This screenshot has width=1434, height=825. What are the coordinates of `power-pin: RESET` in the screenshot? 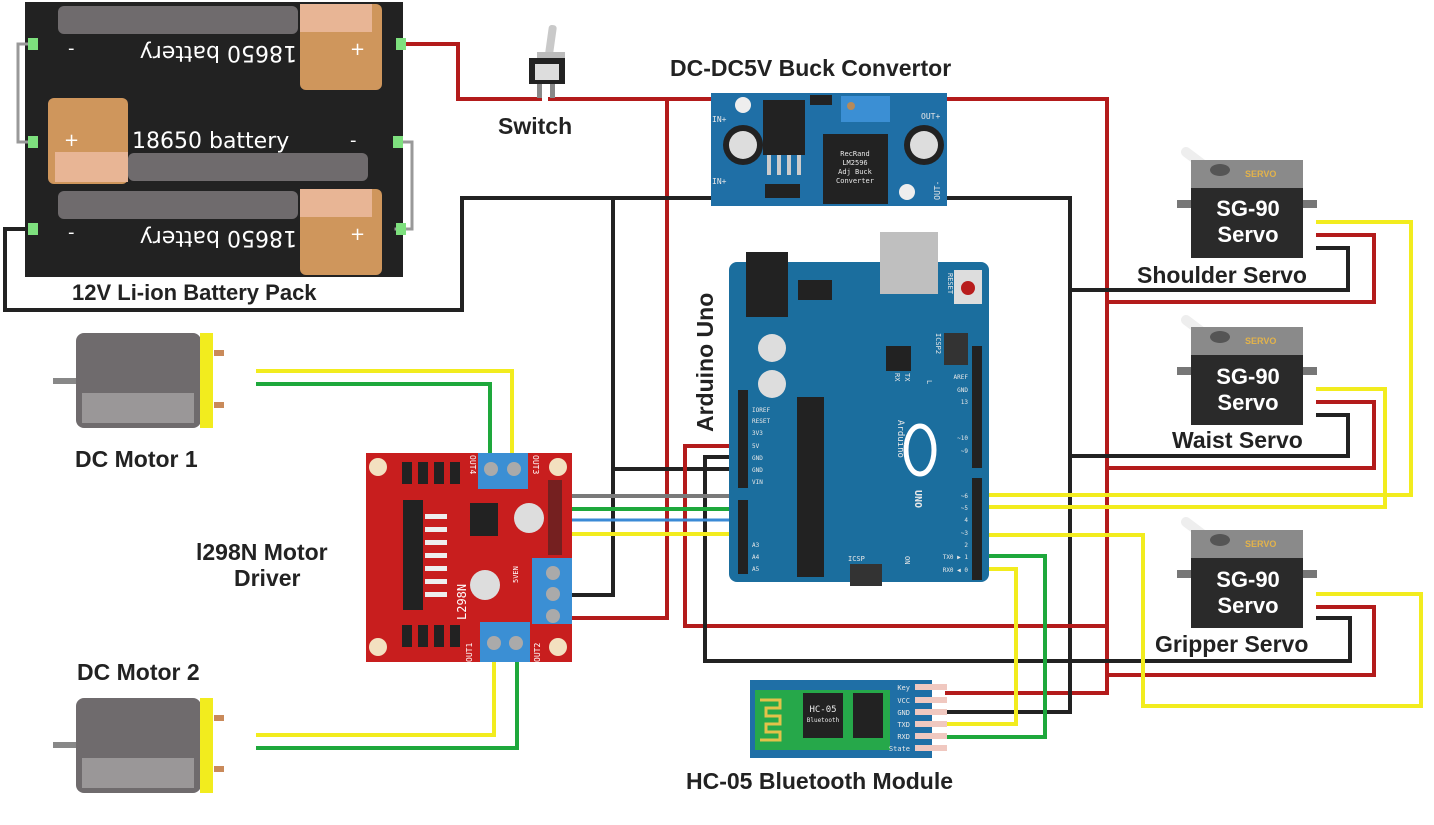 It's located at (761, 421).